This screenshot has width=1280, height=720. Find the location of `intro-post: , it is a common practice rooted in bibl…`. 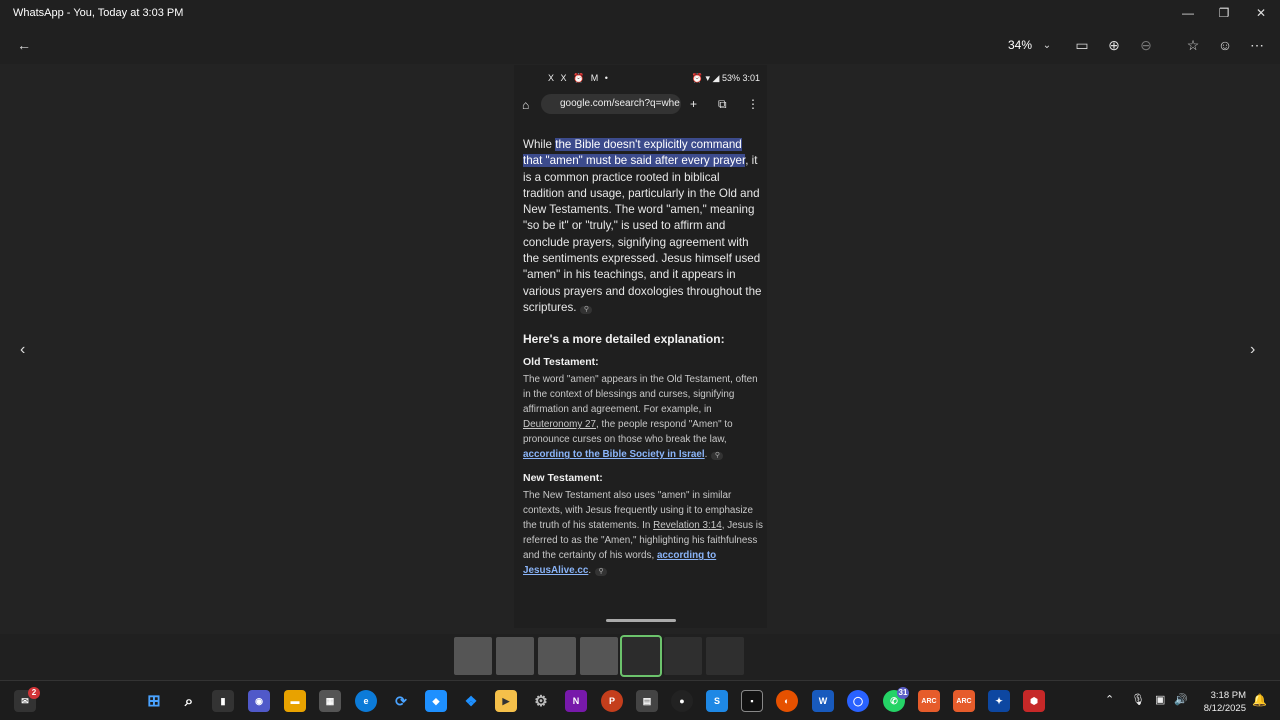

intro-post: , it is a common practice rooted in bibl… is located at coordinates (642, 234).